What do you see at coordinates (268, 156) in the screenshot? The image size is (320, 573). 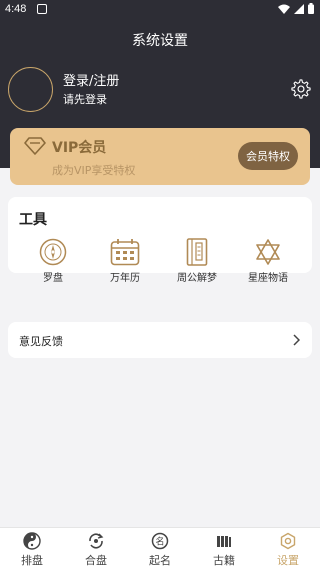 I see `vip-privileges-button: 会员特权` at bounding box center [268, 156].